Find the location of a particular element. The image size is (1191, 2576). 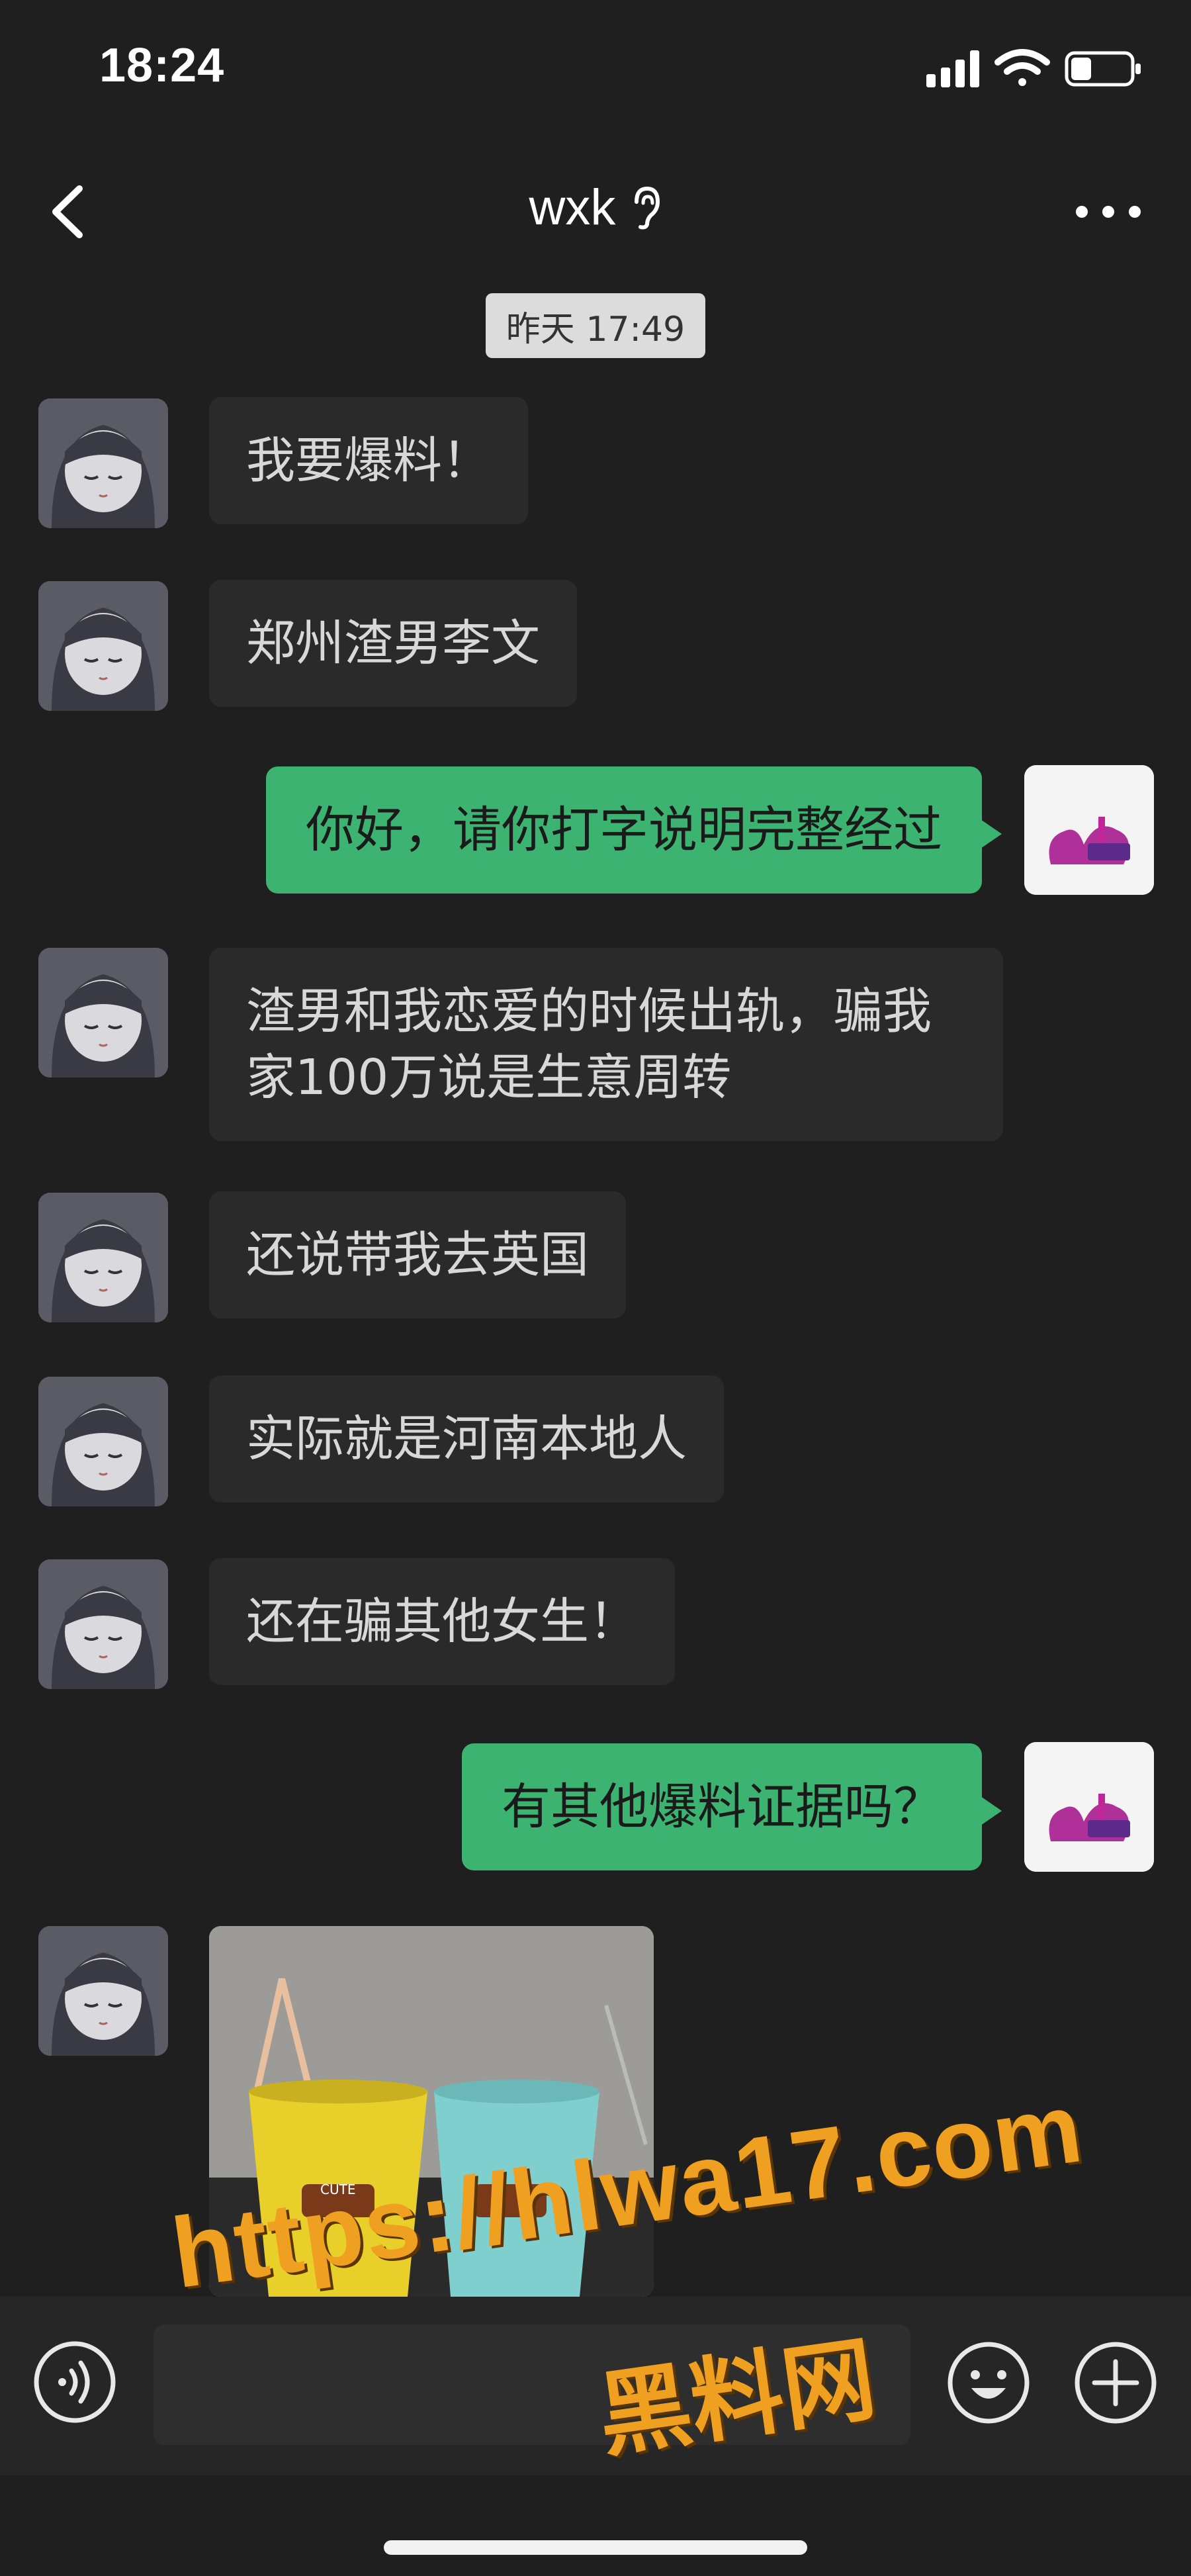

emoji-icon is located at coordinates (988, 2382).